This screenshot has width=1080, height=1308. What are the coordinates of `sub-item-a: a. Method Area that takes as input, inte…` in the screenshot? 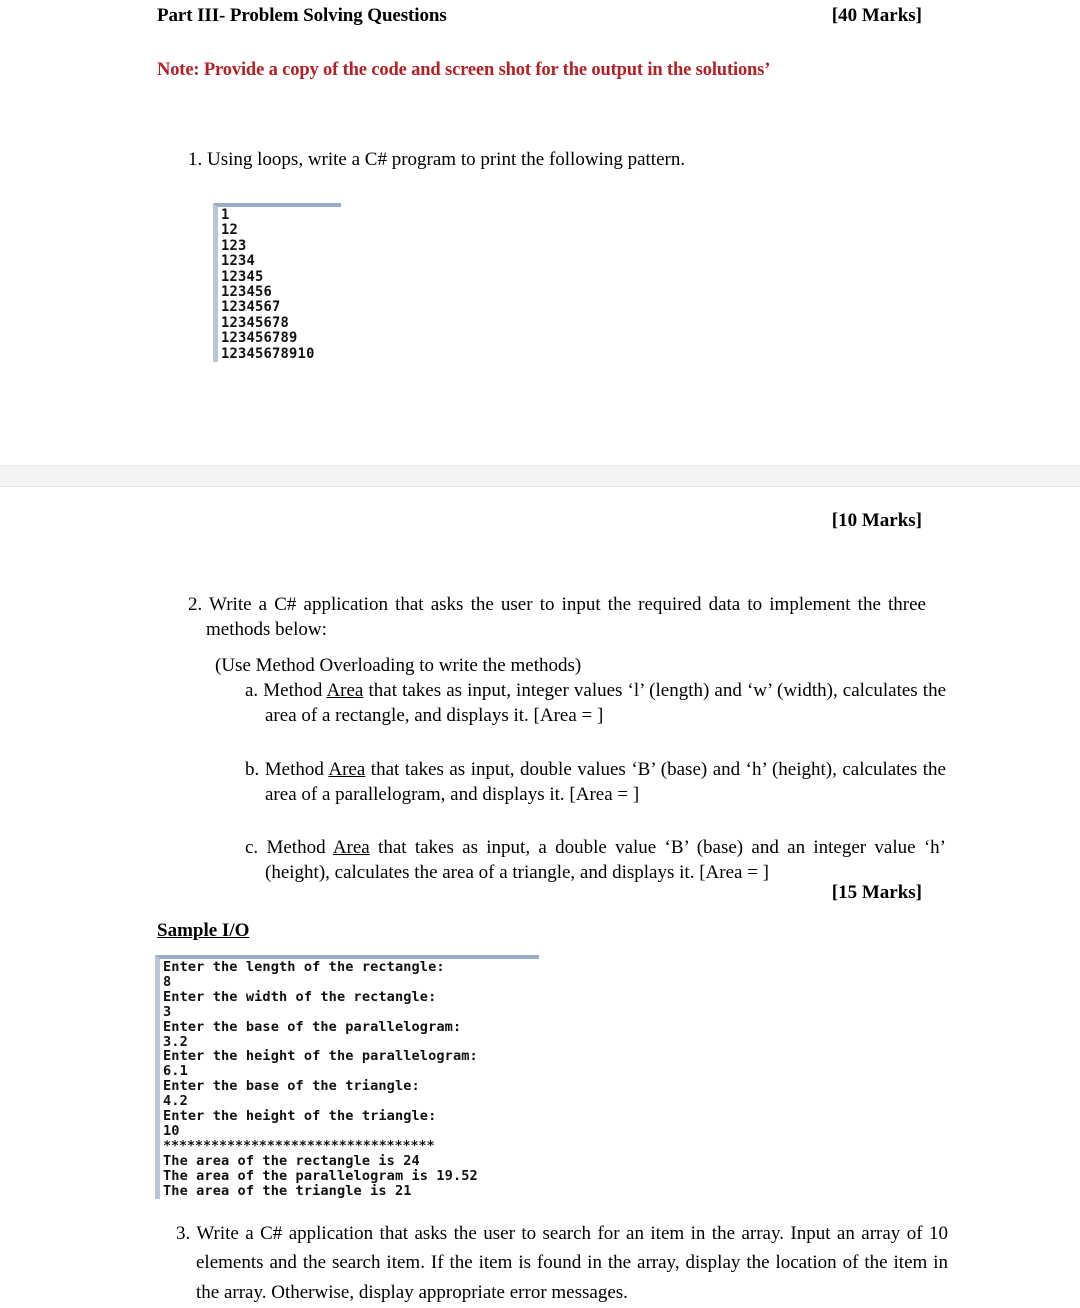 It's located at (595, 703).